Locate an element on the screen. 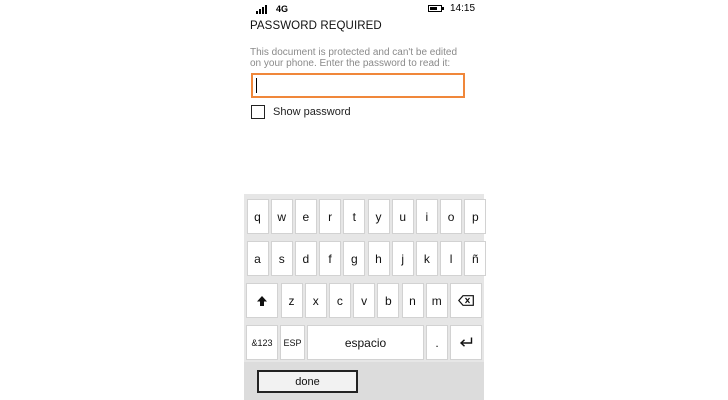  shift-icon is located at coordinates (262, 300).